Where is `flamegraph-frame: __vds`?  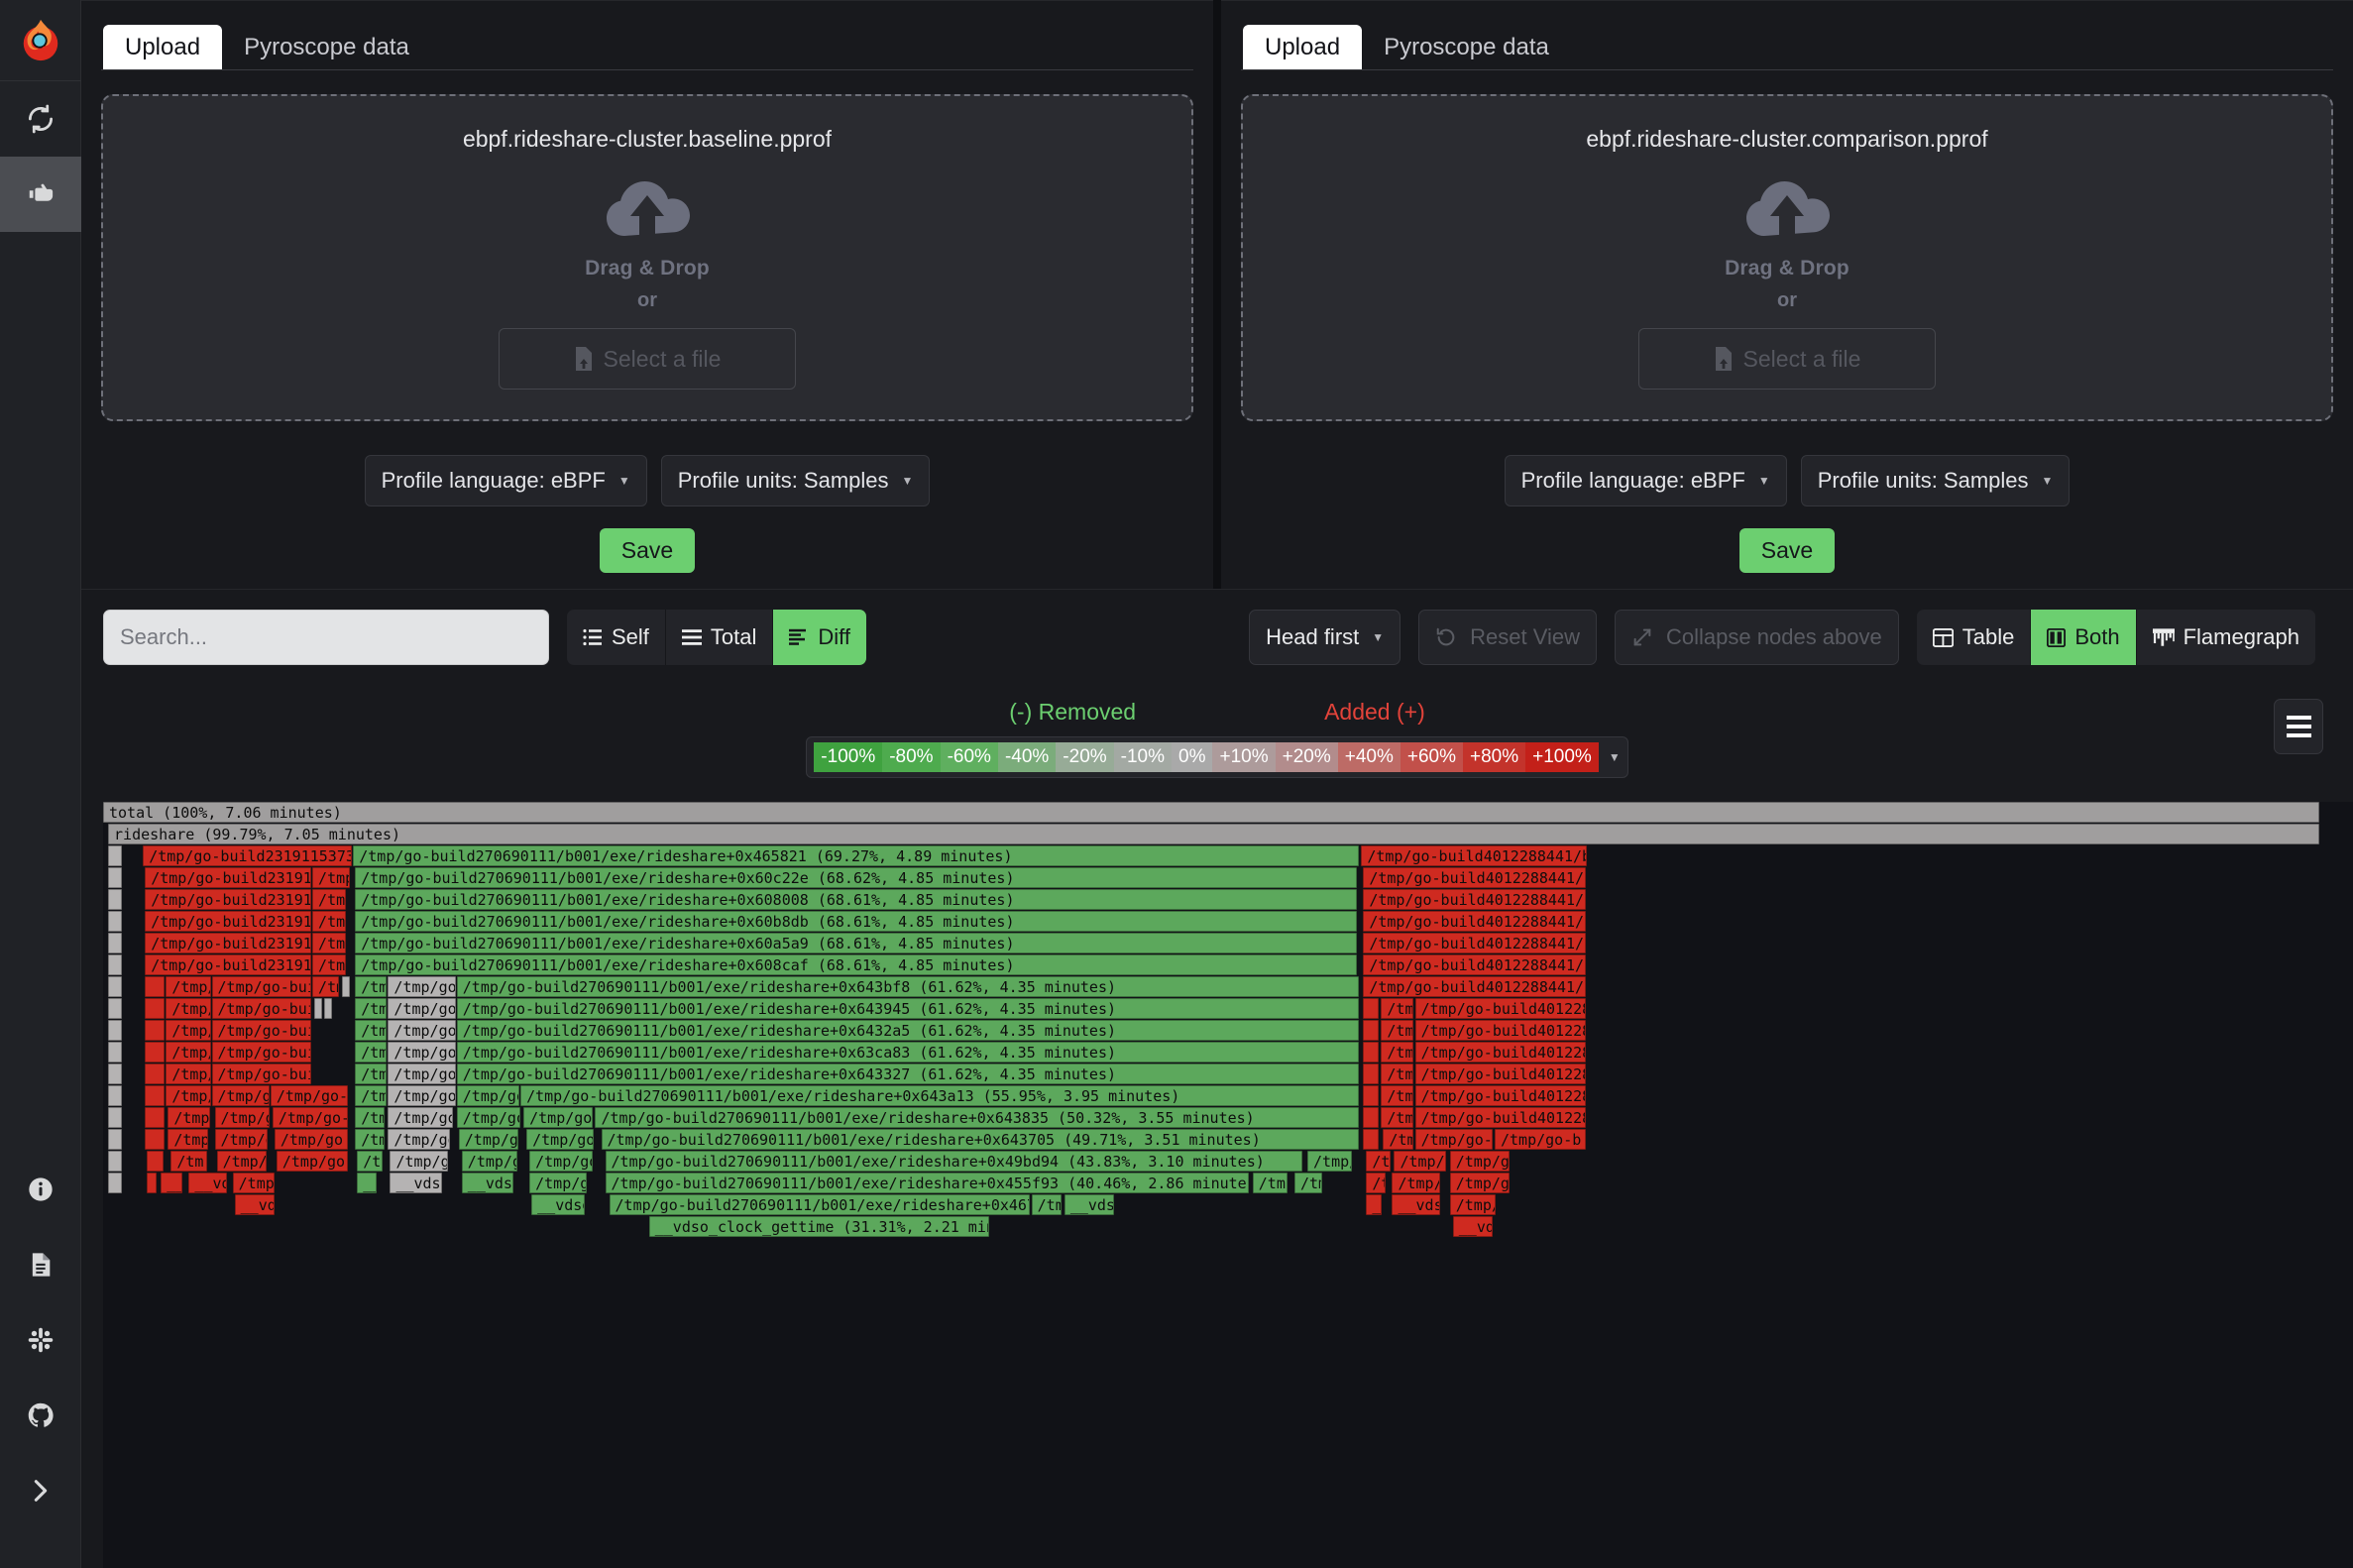
flamegraph-frame: __vds is located at coordinates (208, 1183).